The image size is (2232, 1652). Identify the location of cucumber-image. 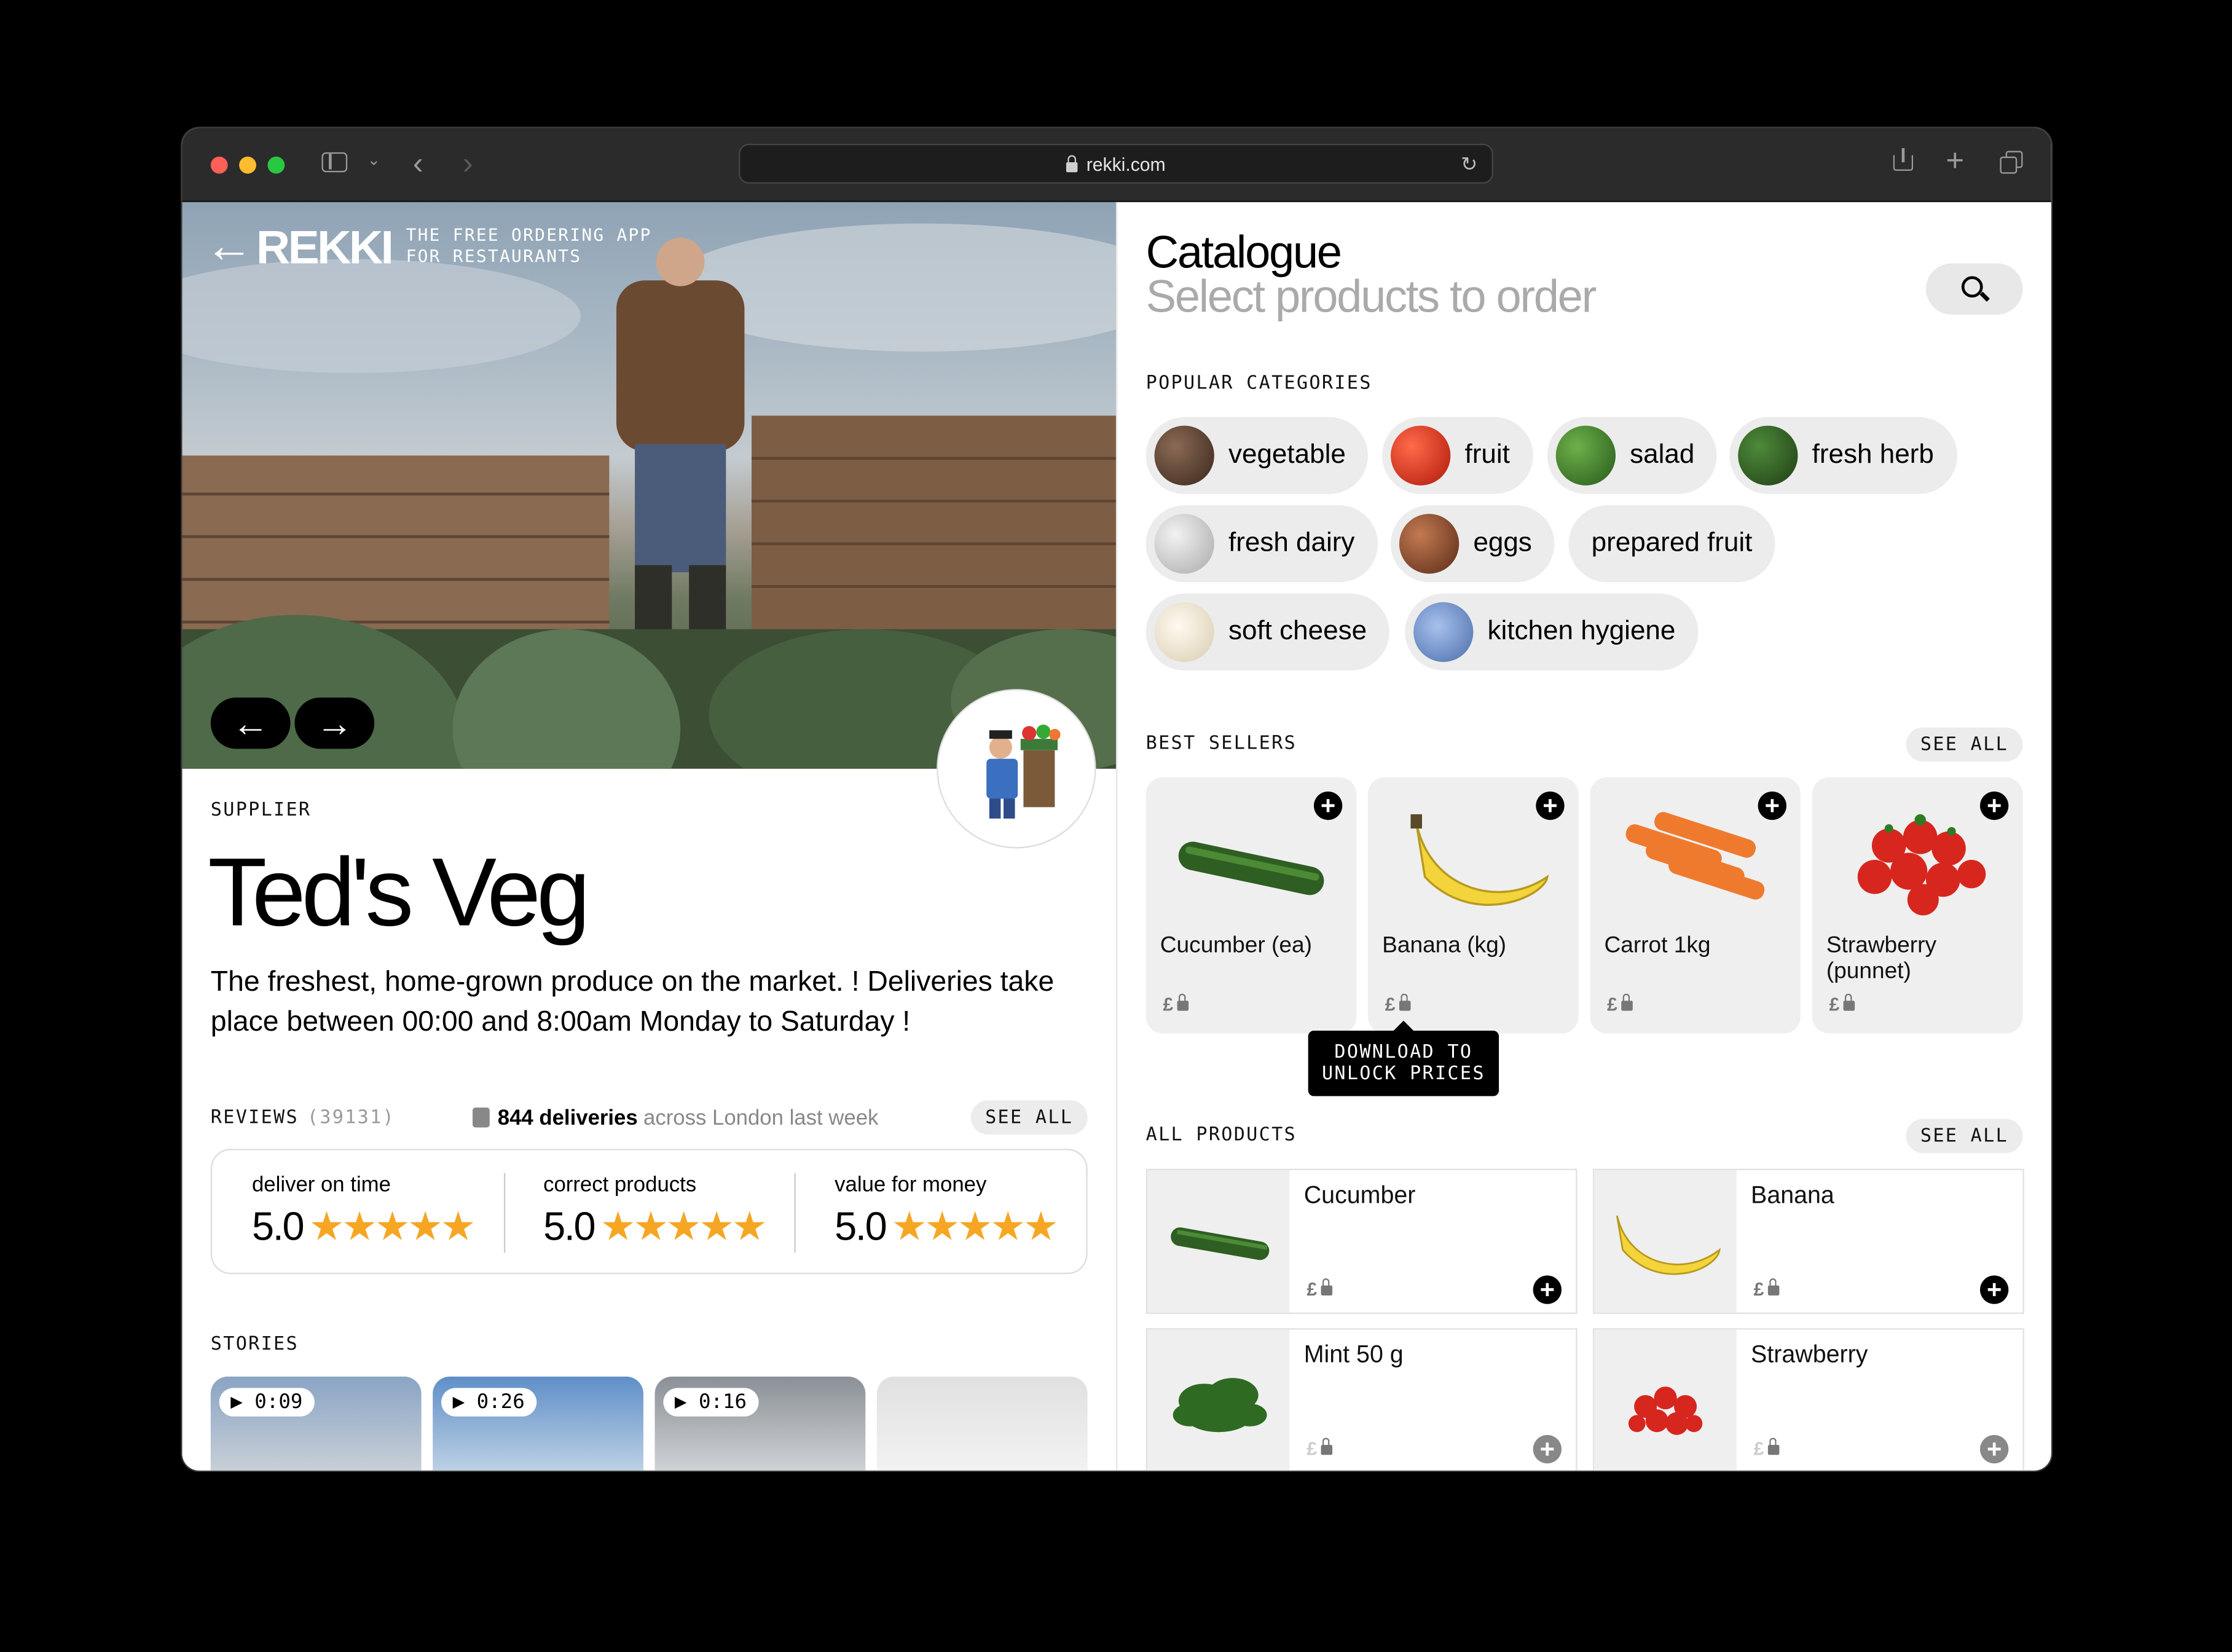
(1220, 1244).